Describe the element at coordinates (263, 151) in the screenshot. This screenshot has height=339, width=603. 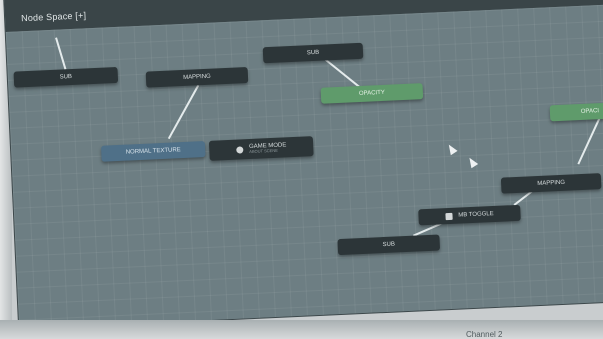
I see `node-sublabel: ABOUT SCENE` at that location.